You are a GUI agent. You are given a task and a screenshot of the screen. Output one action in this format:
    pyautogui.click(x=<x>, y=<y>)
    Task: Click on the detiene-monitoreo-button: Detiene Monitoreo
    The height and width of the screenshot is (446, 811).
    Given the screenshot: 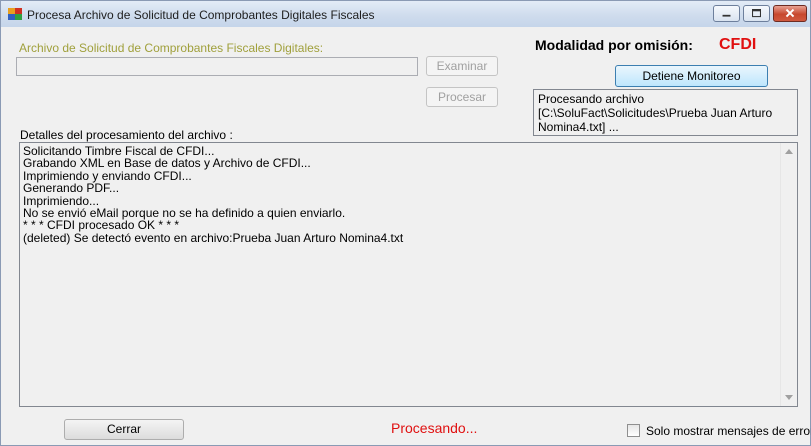 What is the action you would take?
    pyautogui.click(x=691, y=76)
    